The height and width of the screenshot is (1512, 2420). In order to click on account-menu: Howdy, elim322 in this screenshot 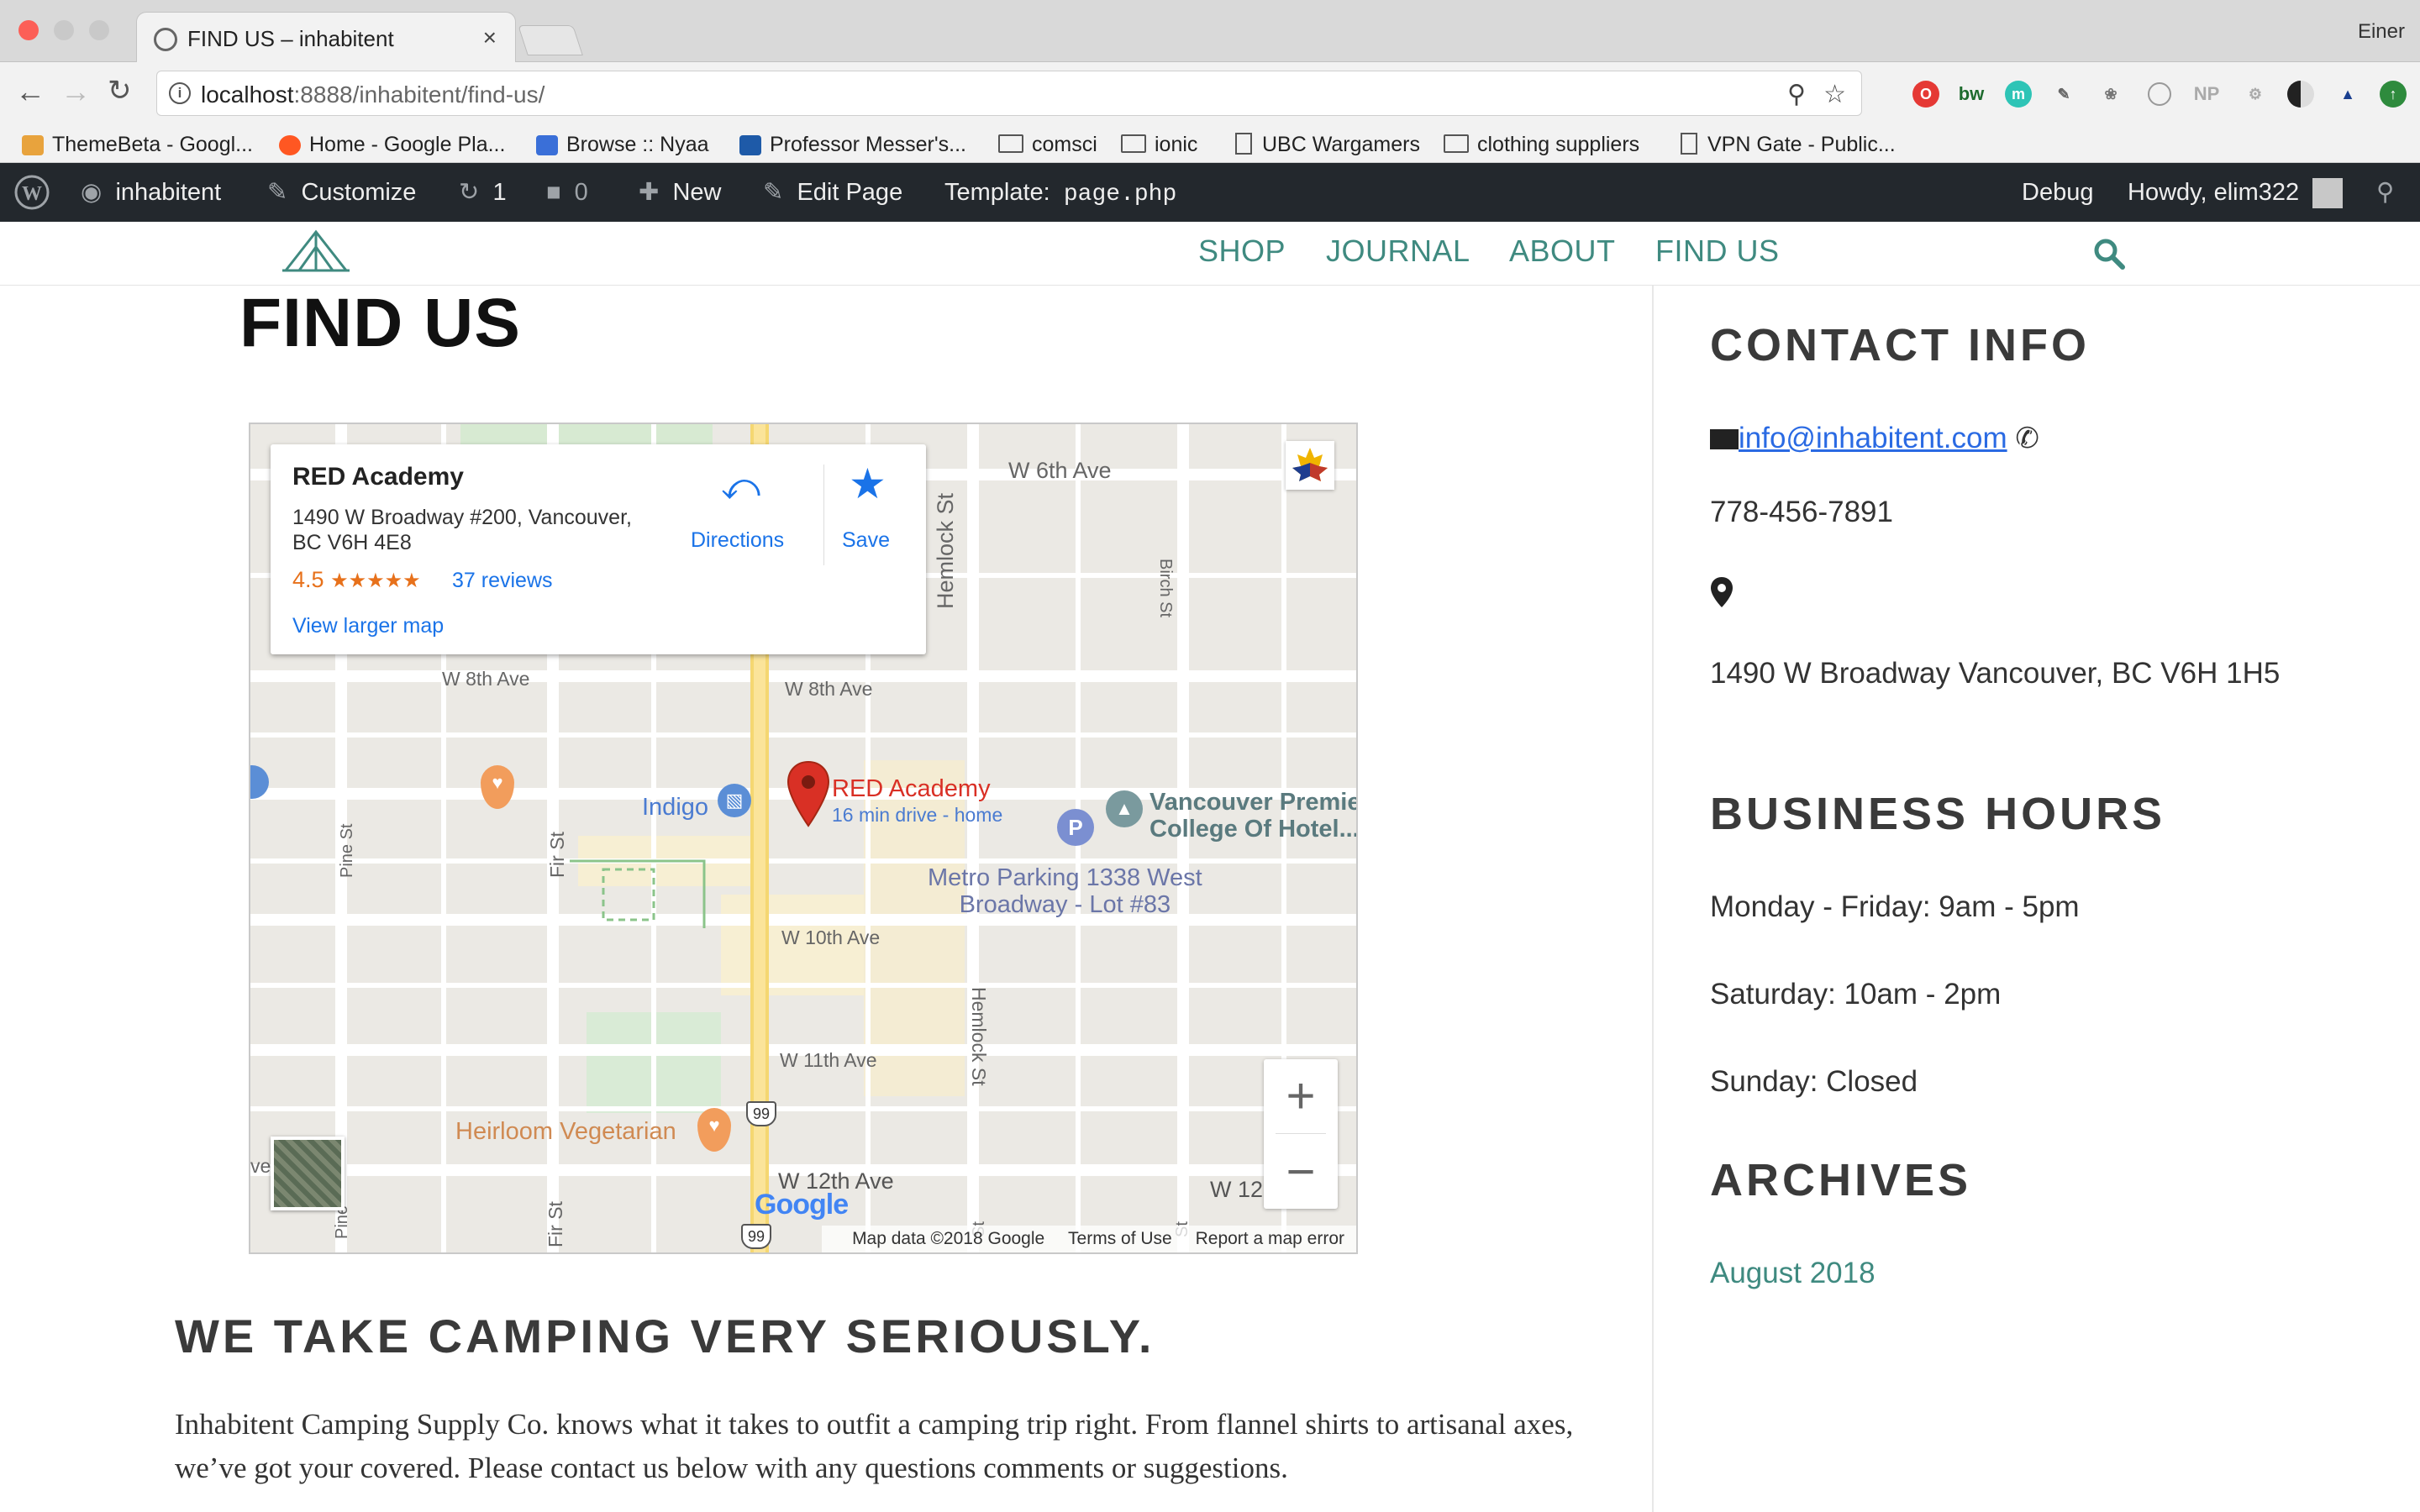, I will do `click(2236, 192)`.